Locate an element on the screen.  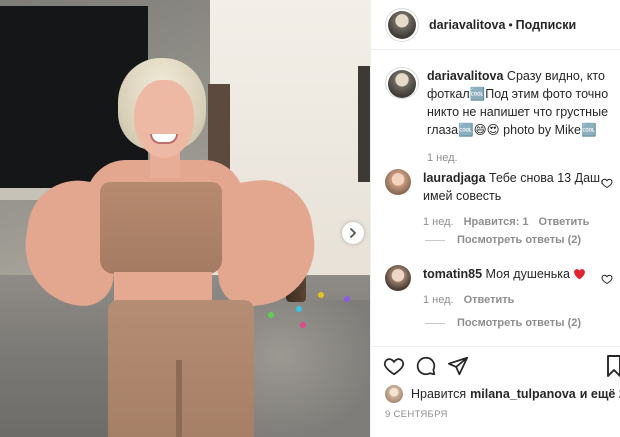
liker-username: milana_tulpanova is located at coordinates (523, 394).